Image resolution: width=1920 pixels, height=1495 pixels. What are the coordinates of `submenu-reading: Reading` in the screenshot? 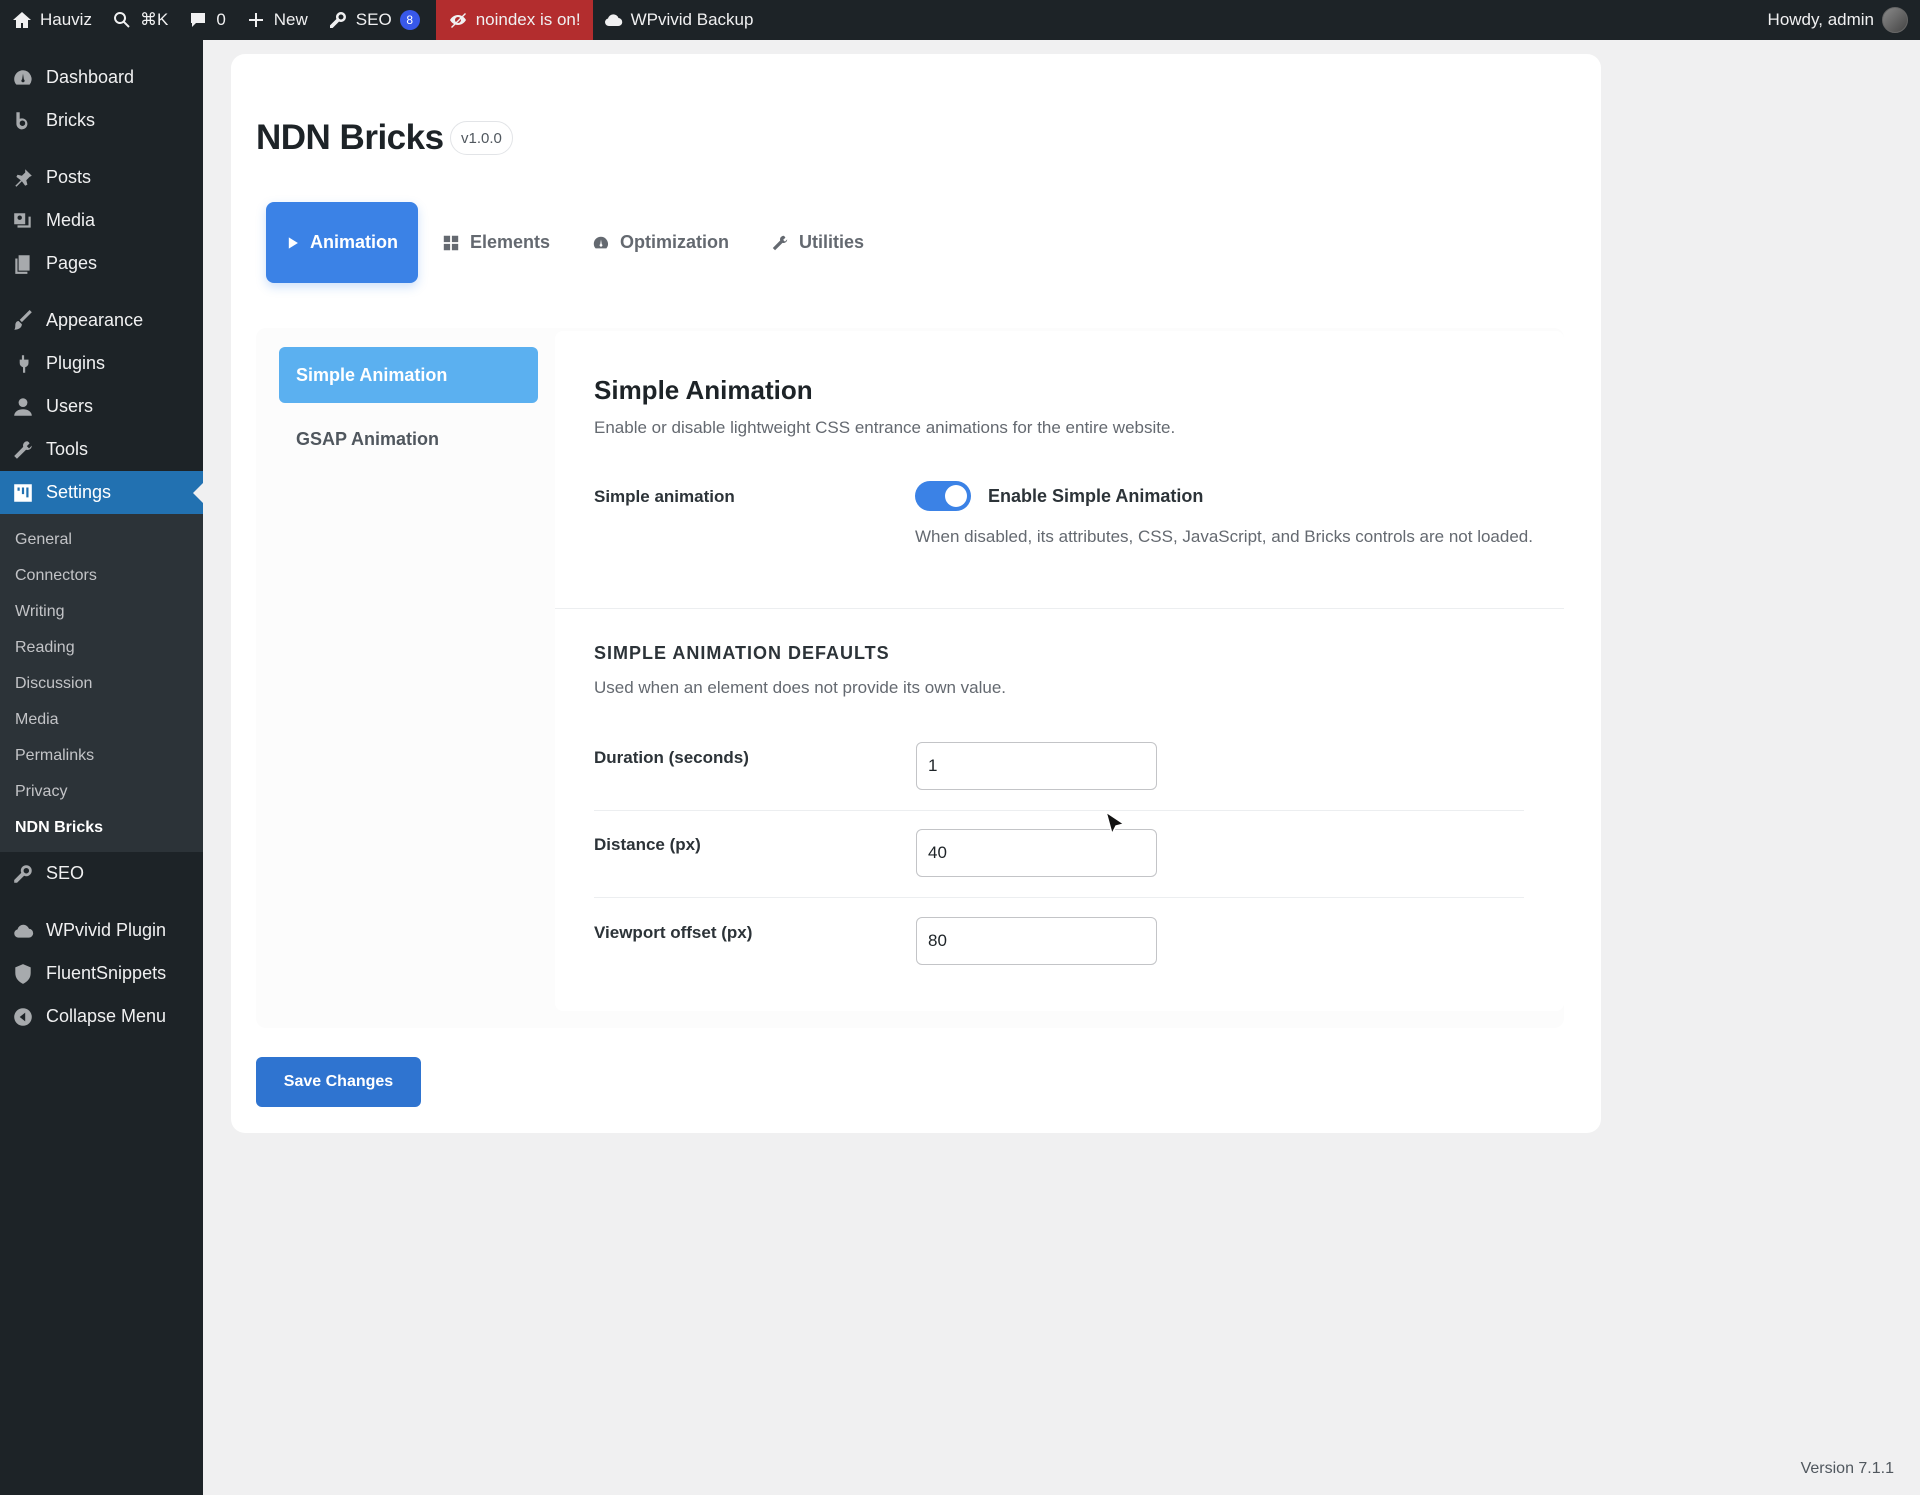 It's located at (101, 648).